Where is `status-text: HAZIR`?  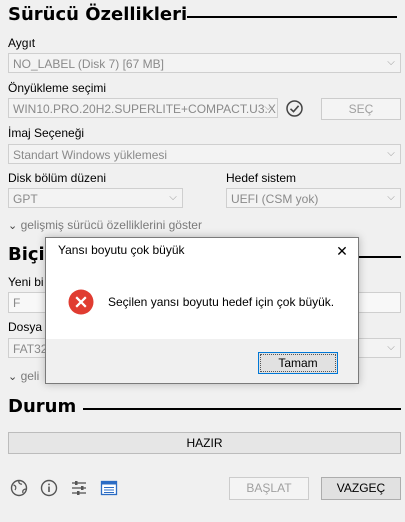
status-text: HAZIR is located at coordinates (204, 443).